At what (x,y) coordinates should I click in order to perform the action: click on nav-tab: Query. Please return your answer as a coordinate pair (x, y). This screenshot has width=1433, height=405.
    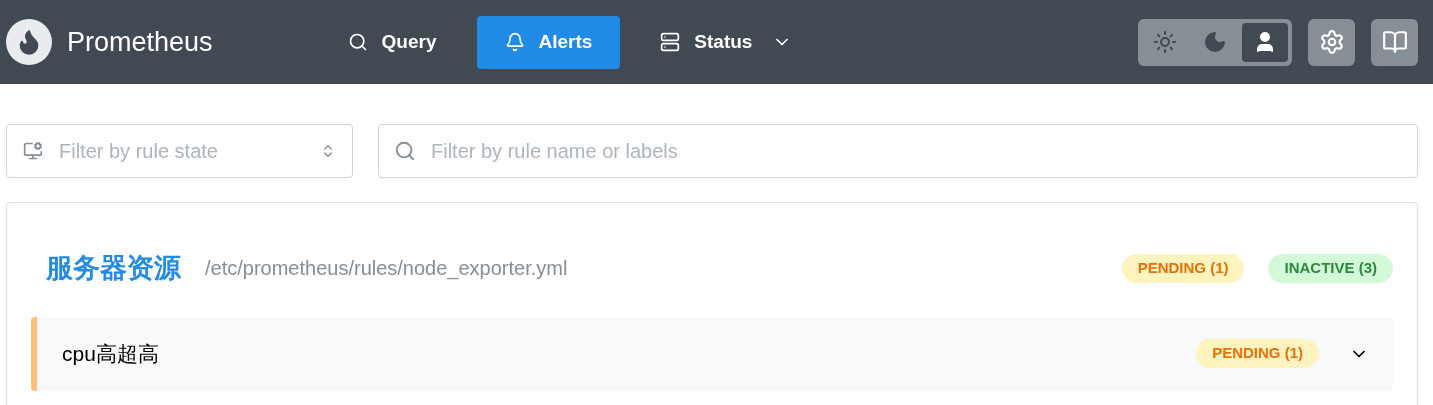
    Looking at the image, I should click on (392, 42).